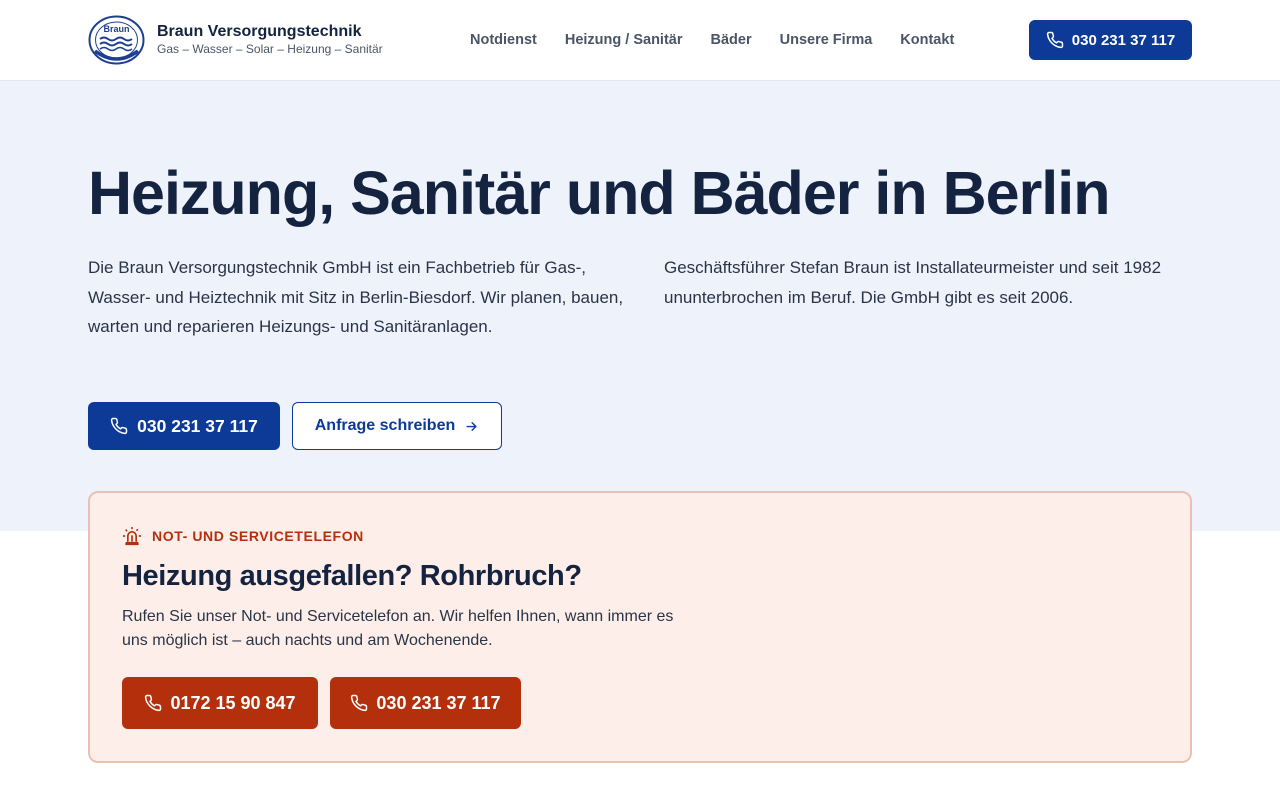 The width and height of the screenshot is (1280, 800). I want to click on nav-heizung-sanitaer: Heizung / Sanitär, so click(624, 40).